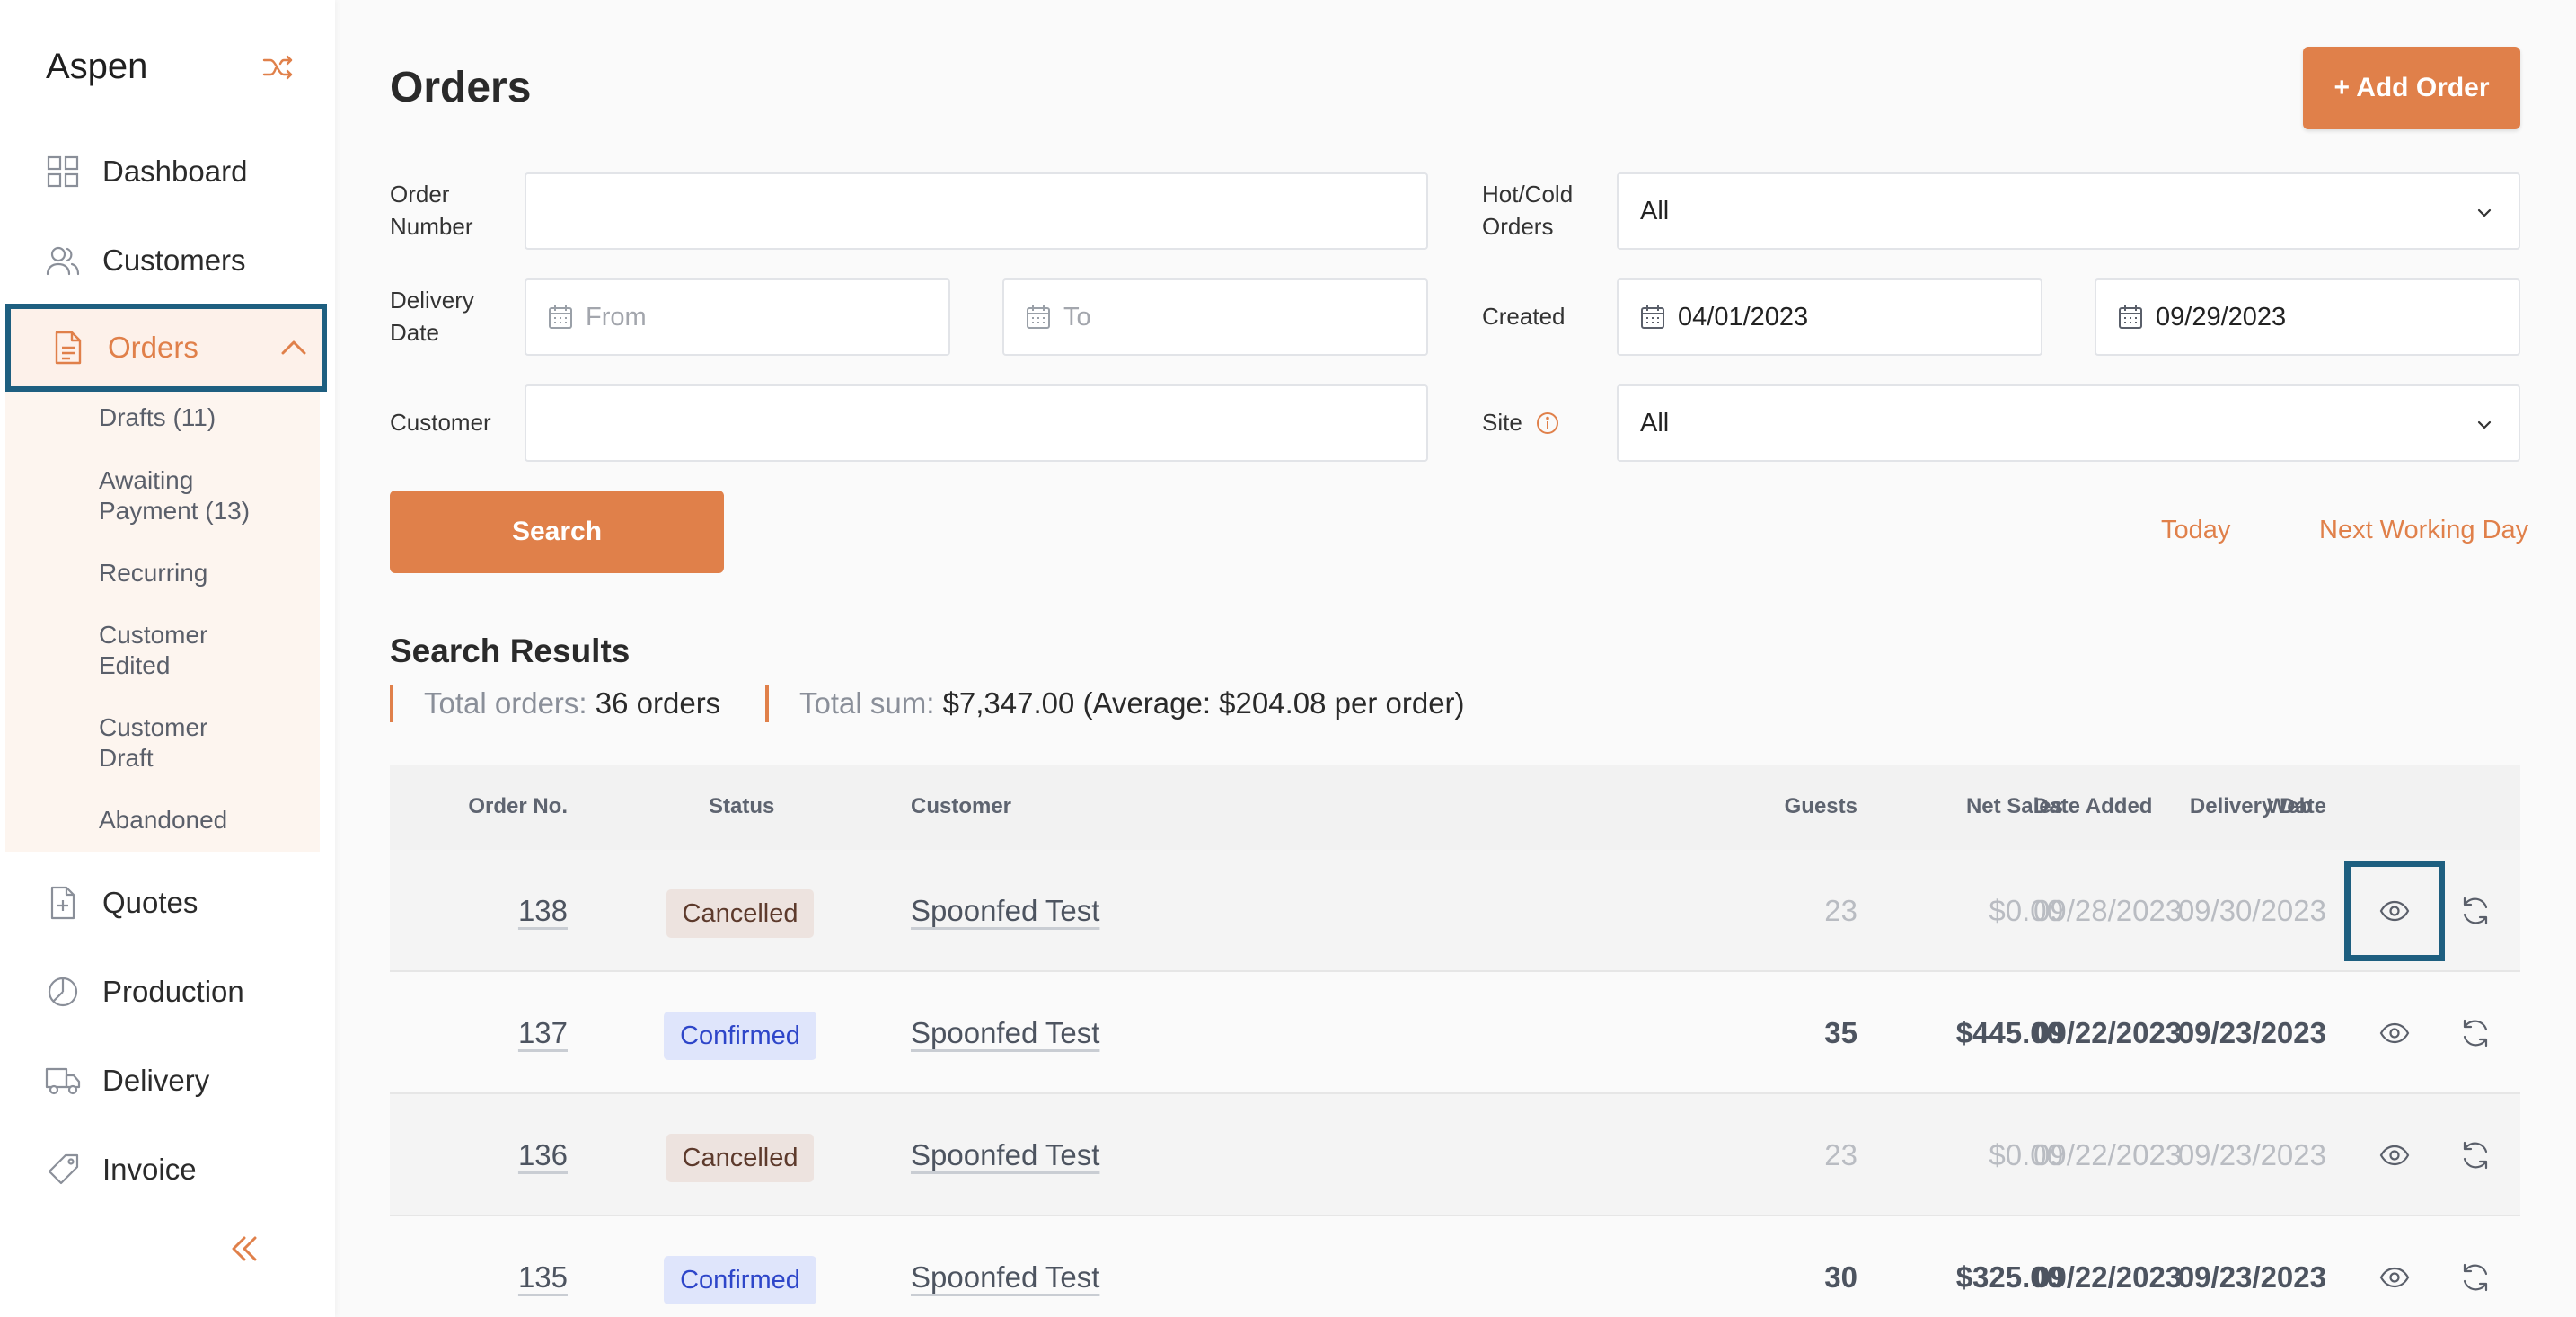 Image resolution: width=2576 pixels, height=1317 pixels. Describe the element at coordinates (167, 992) in the screenshot. I see `sidebar-item-production: Production` at that location.